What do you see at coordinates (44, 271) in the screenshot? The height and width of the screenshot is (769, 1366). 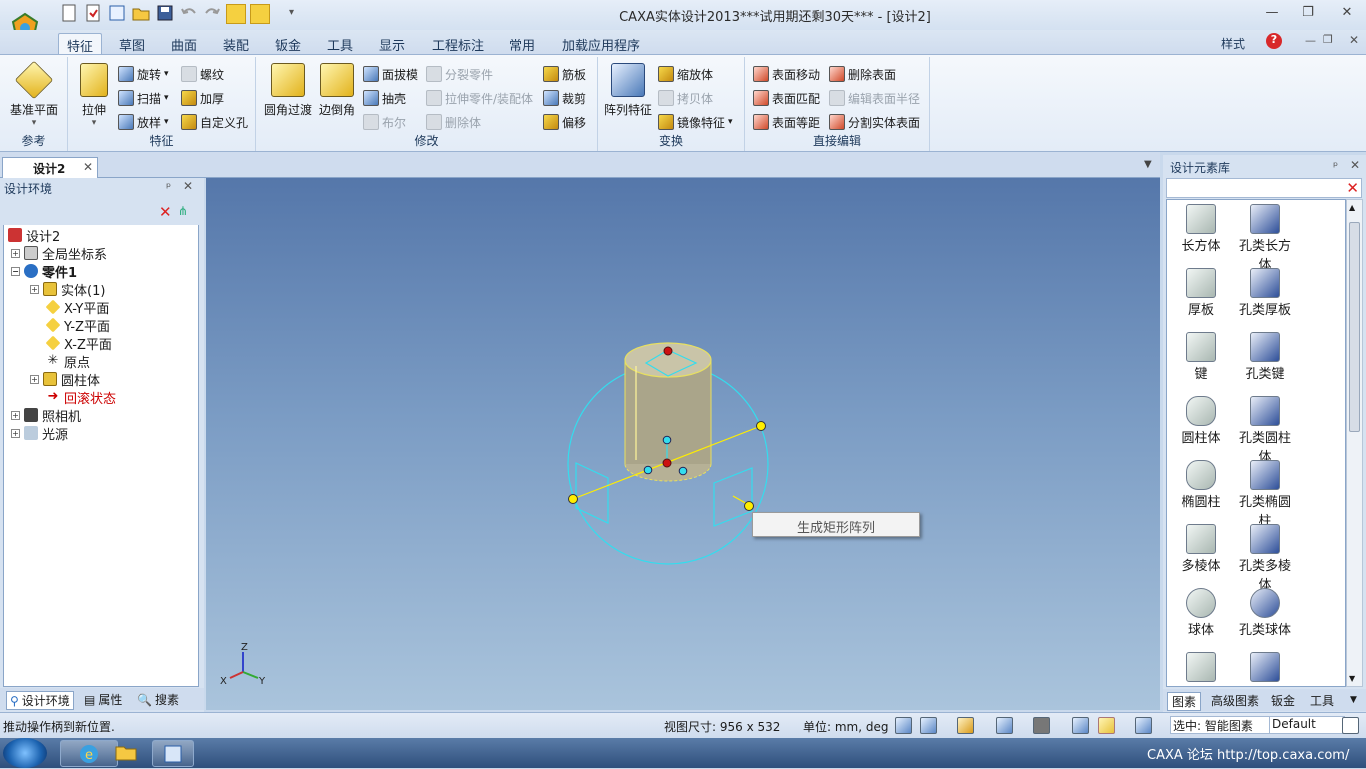 I see `tree-item-part1: − 零件1` at bounding box center [44, 271].